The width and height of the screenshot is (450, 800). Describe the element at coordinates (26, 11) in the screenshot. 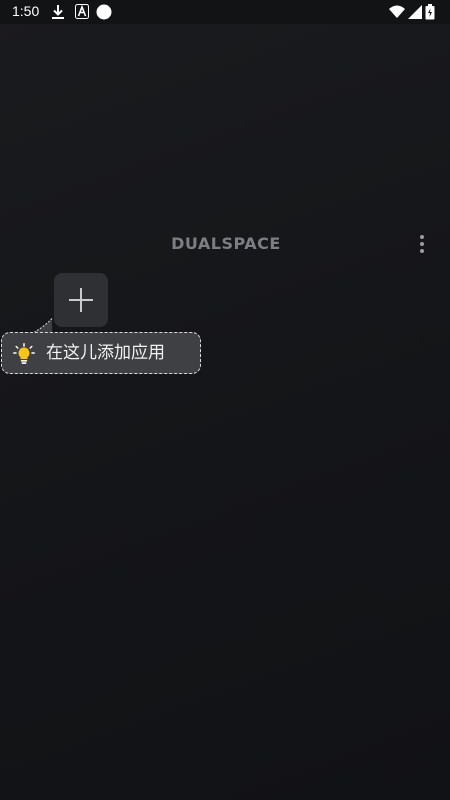

I see `status-time: 1:50` at that location.